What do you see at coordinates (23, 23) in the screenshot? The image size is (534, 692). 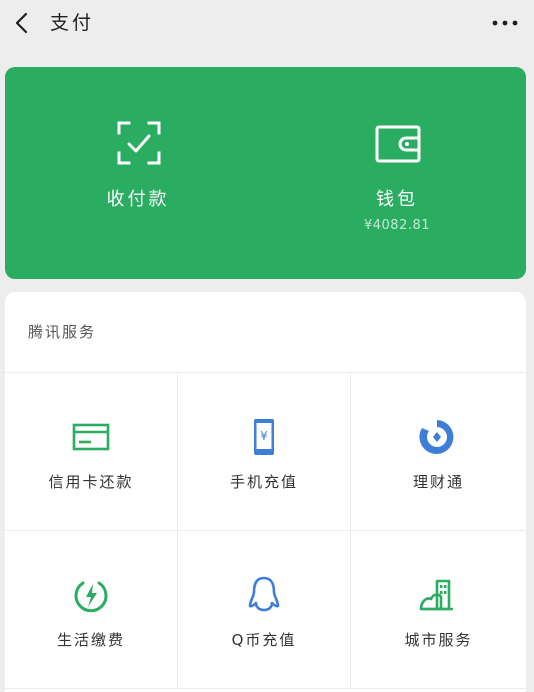 I see `chevron-left-icon` at bounding box center [23, 23].